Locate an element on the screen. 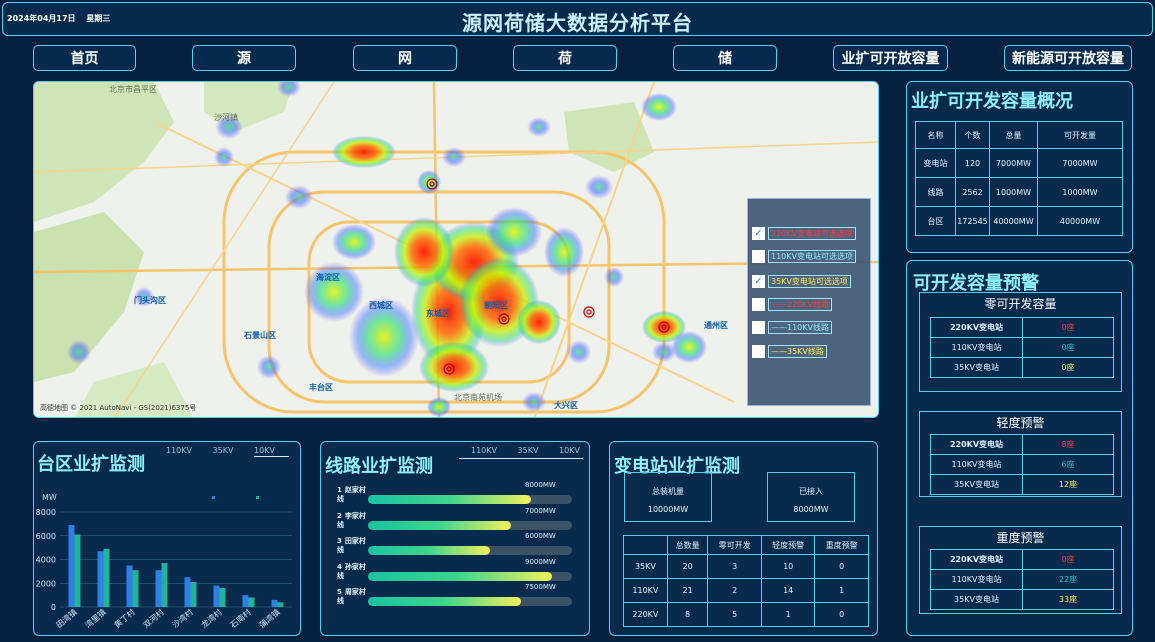 The image size is (1155, 642). x-tick-label: 蒲湾镇 is located at coordinates (269, 618).